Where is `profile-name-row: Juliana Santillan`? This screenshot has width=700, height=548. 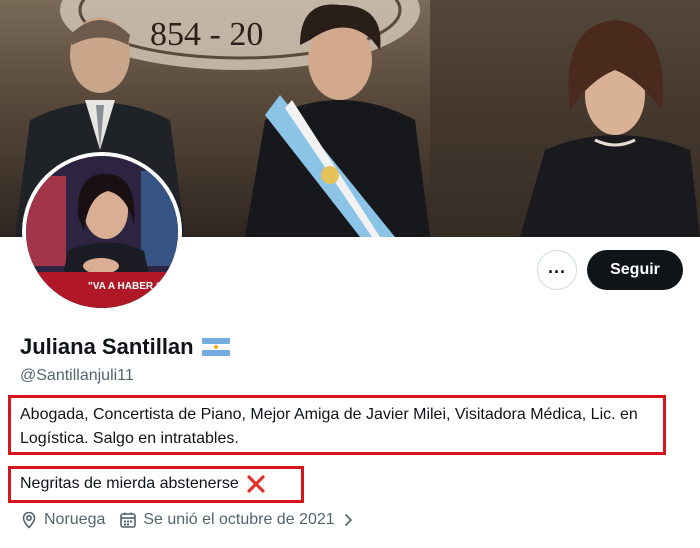
profile-name-row: Juliana Santillan is located at coordinates (125, 347).